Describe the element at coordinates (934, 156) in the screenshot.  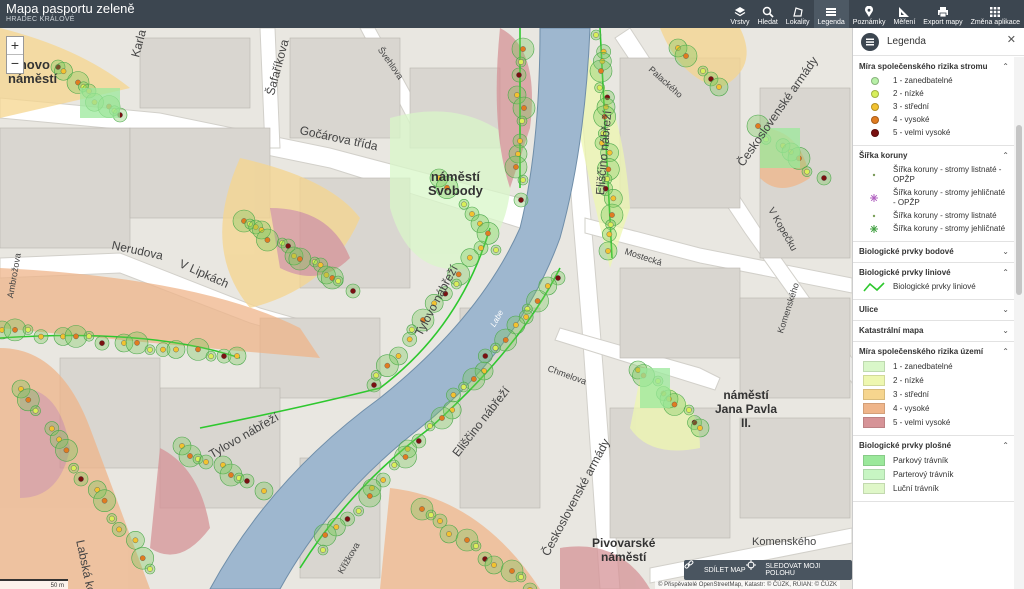
I see `legend-section-header: Šířka koruny ⌃` at that location.